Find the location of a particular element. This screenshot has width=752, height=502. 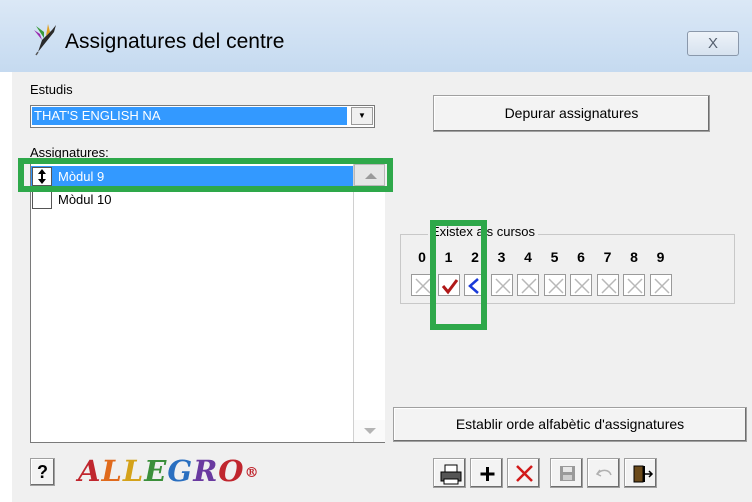

course-number-8: 8 is located at coordinates (634, 257).